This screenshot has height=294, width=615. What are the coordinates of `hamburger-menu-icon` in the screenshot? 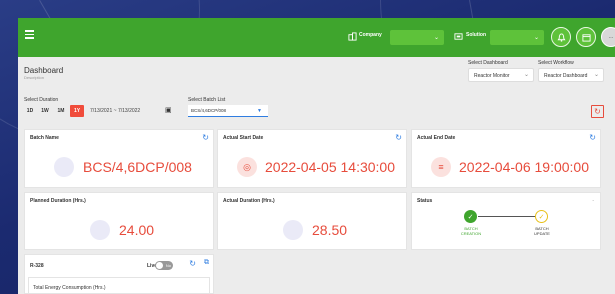 It's located at (29, 35).